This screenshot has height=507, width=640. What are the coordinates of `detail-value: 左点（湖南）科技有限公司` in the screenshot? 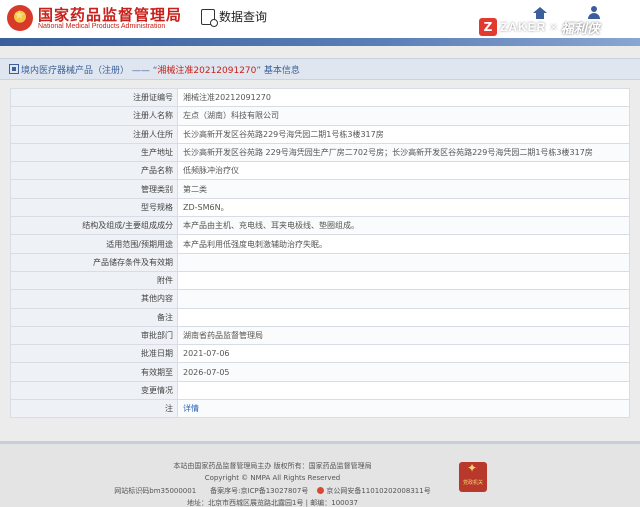 It's located at (403, 116).